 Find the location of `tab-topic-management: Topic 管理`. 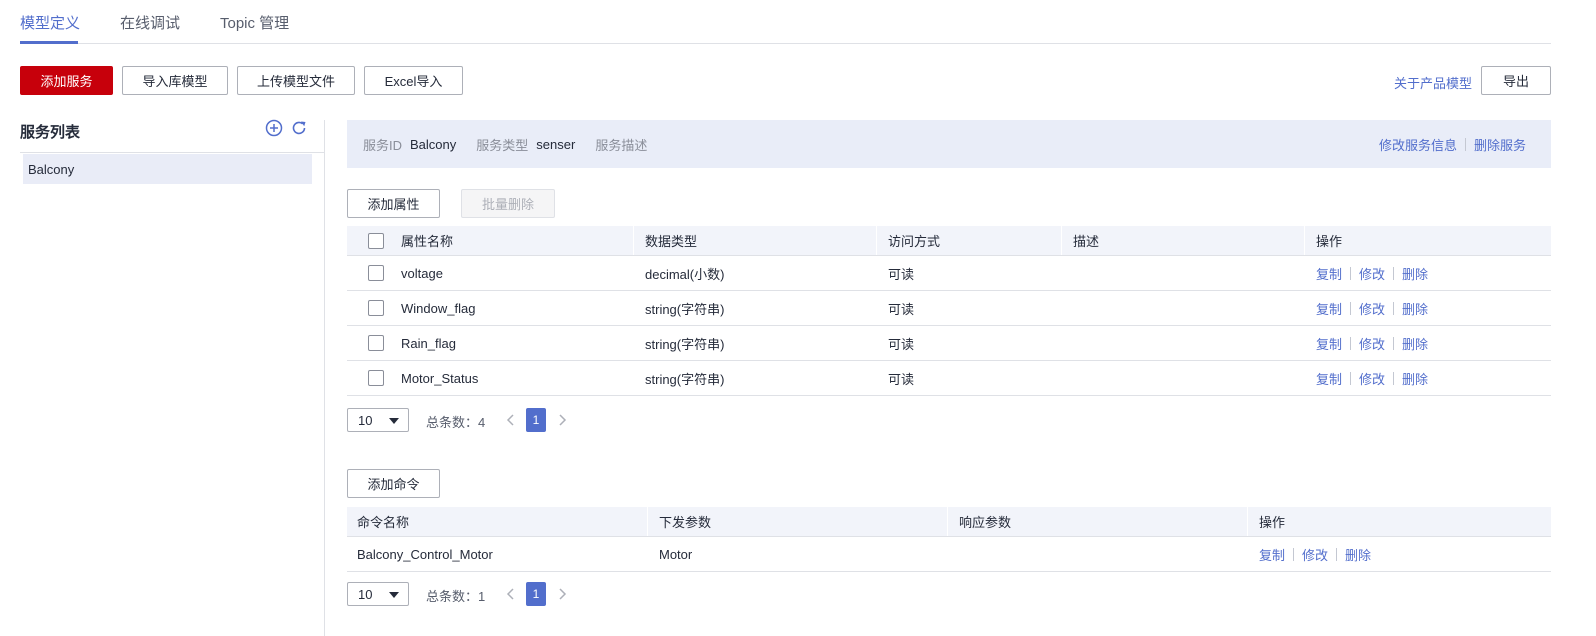

tab-topic-management: Topic 管理 is located at coordinates (254, 22).